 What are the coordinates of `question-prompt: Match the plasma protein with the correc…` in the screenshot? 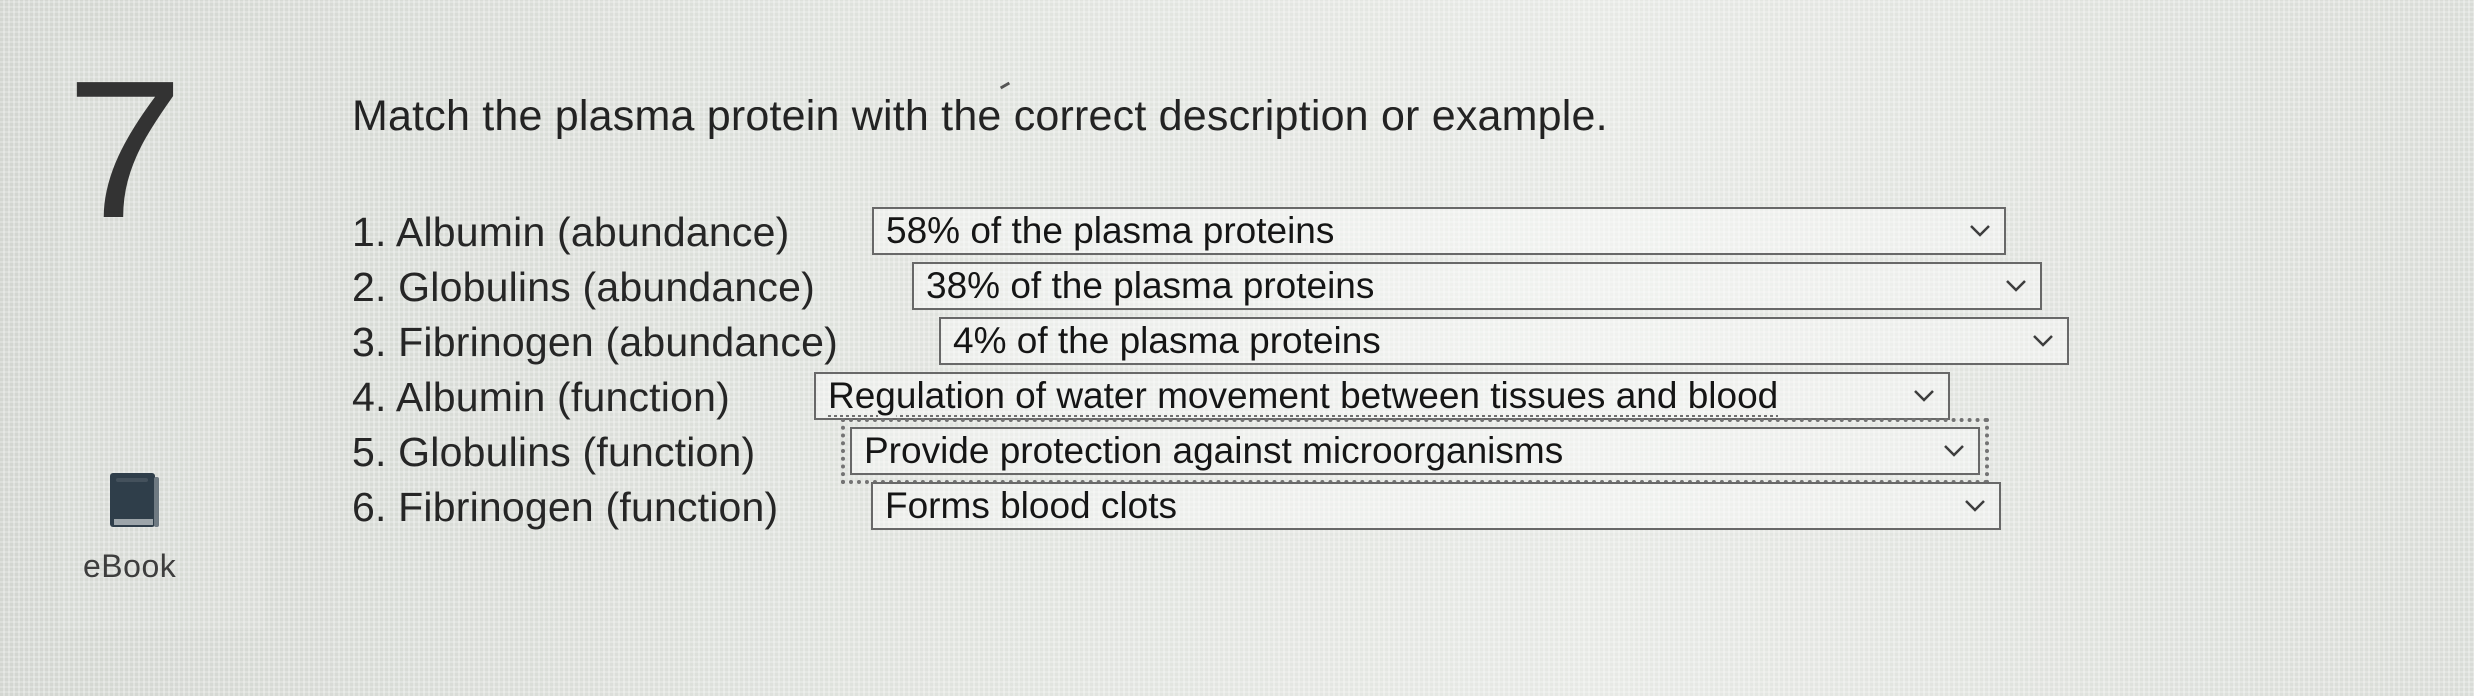 It's located at (980, 116).